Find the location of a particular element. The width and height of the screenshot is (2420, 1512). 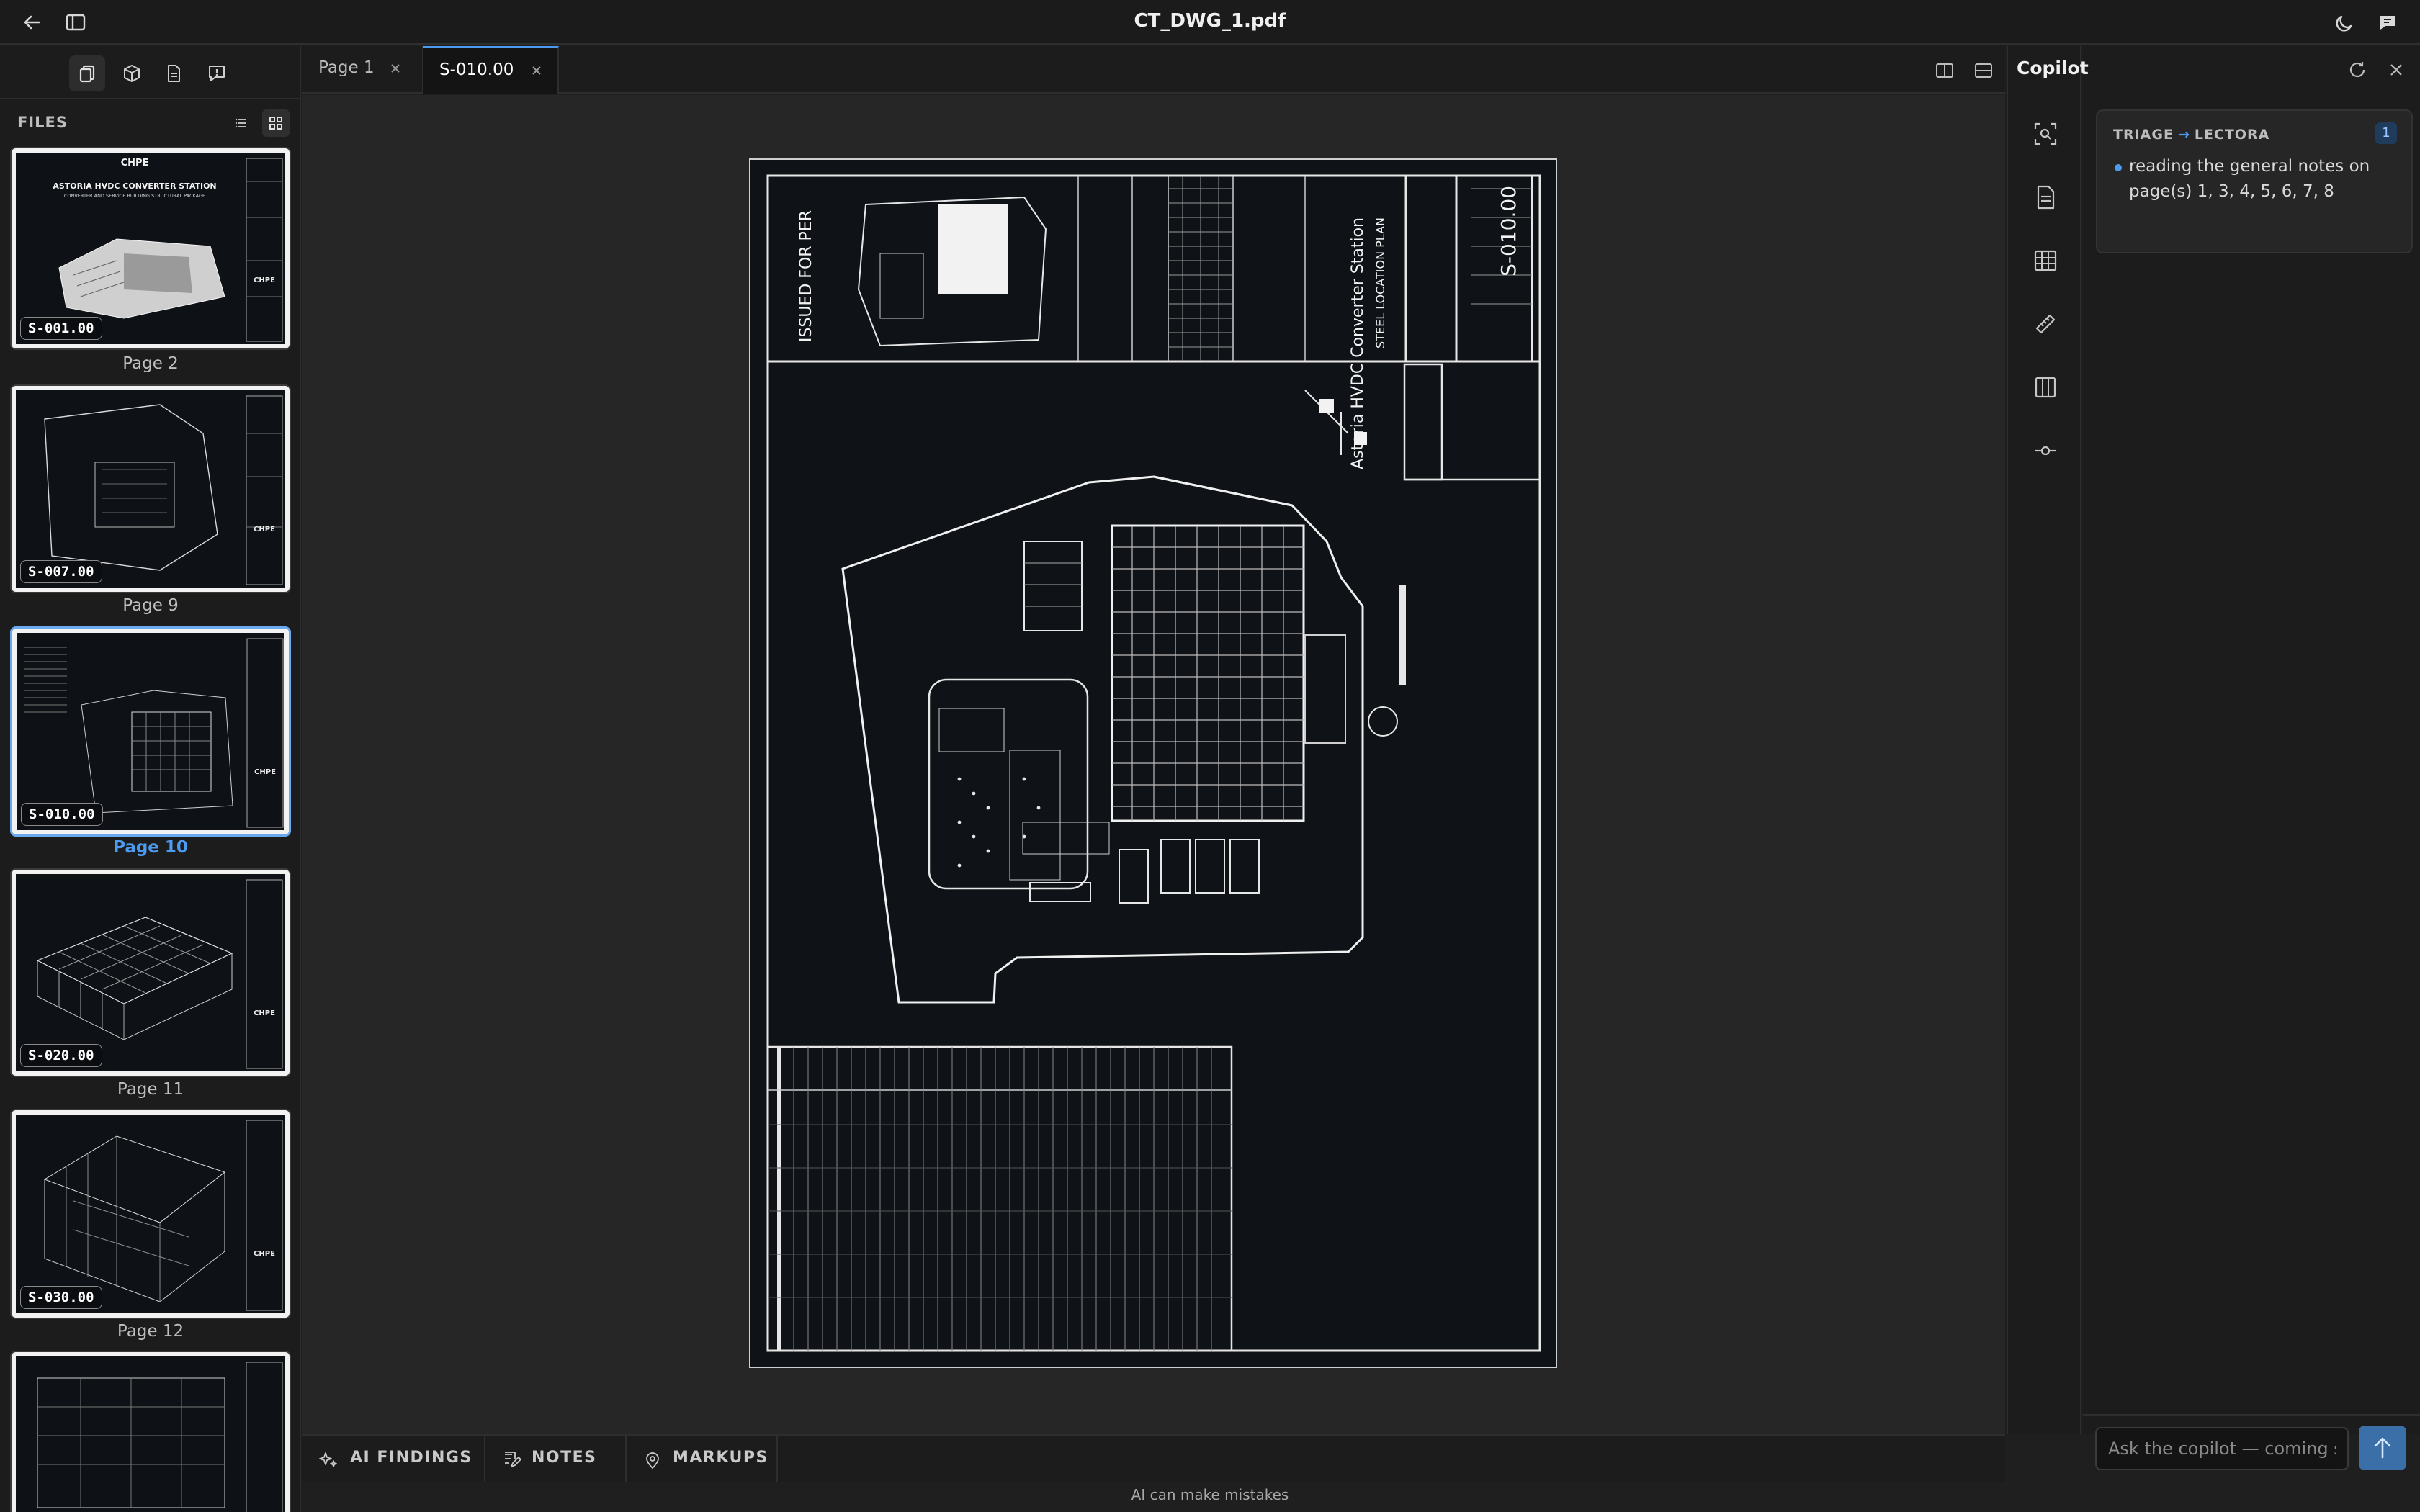

bullet-dot-icon is located at coordinates (2118, 167).